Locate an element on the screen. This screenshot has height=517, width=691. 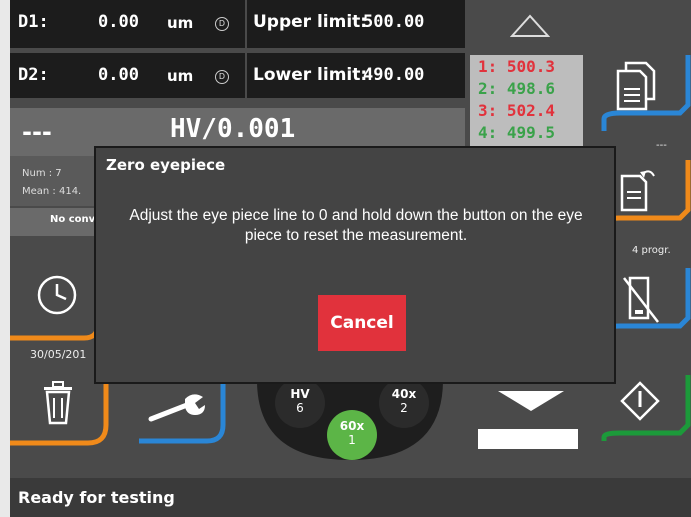
date-label: 30/05/201 is located at coordinates (58, 354).